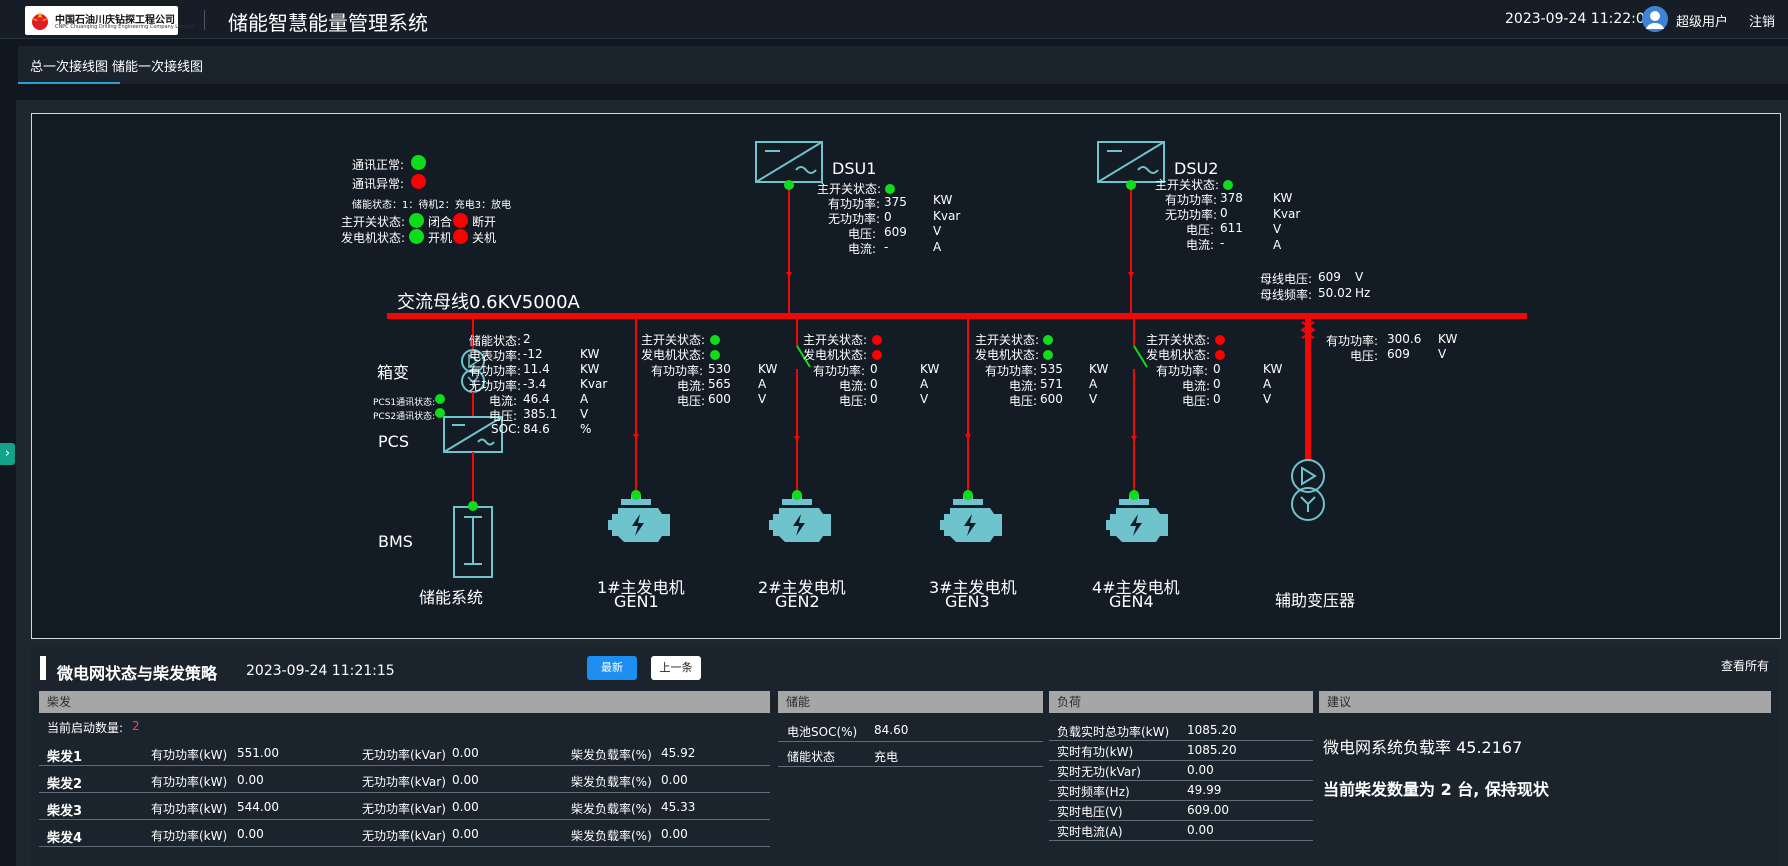 This screenshot has width=1788, height=866. I want to click on expand-sidebar-button: ›, so click(7, 454).